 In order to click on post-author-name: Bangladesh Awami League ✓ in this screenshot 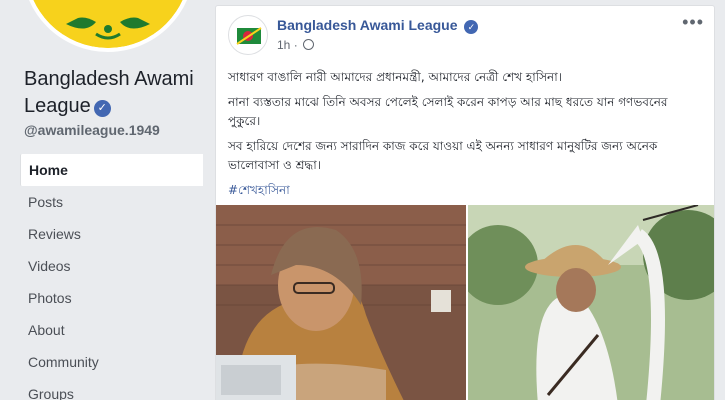, I will do `click(378, 25)`.